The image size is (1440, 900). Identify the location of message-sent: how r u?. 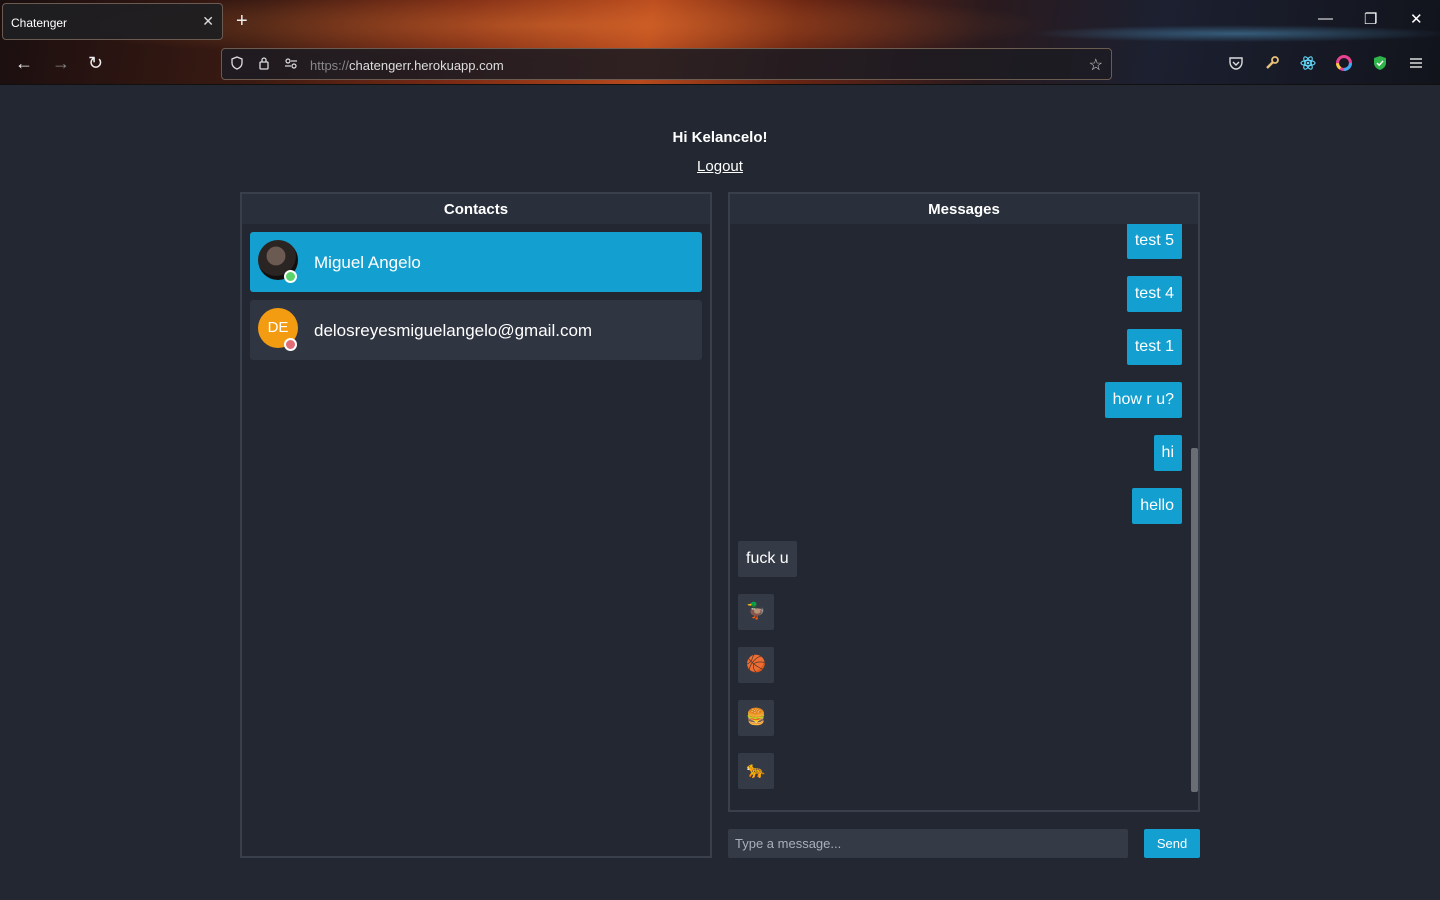
(1143, 400).